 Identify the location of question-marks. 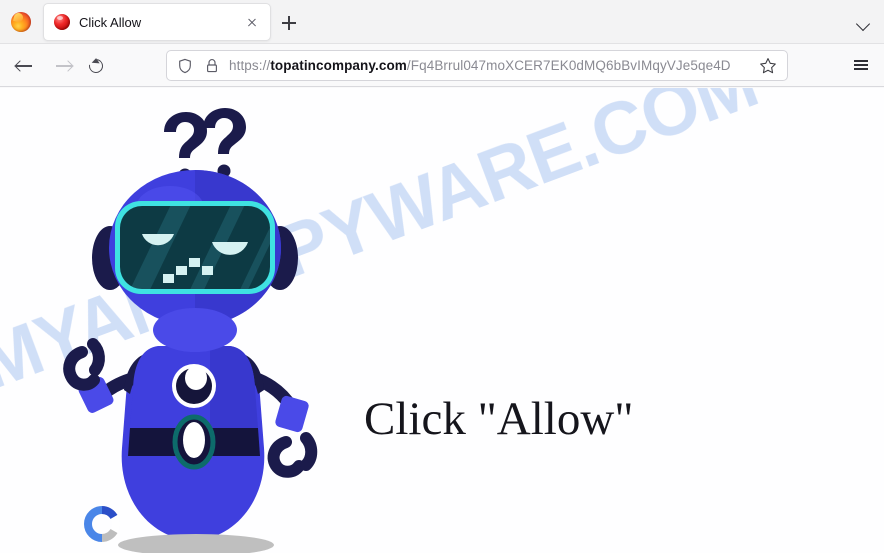
(205, 145).